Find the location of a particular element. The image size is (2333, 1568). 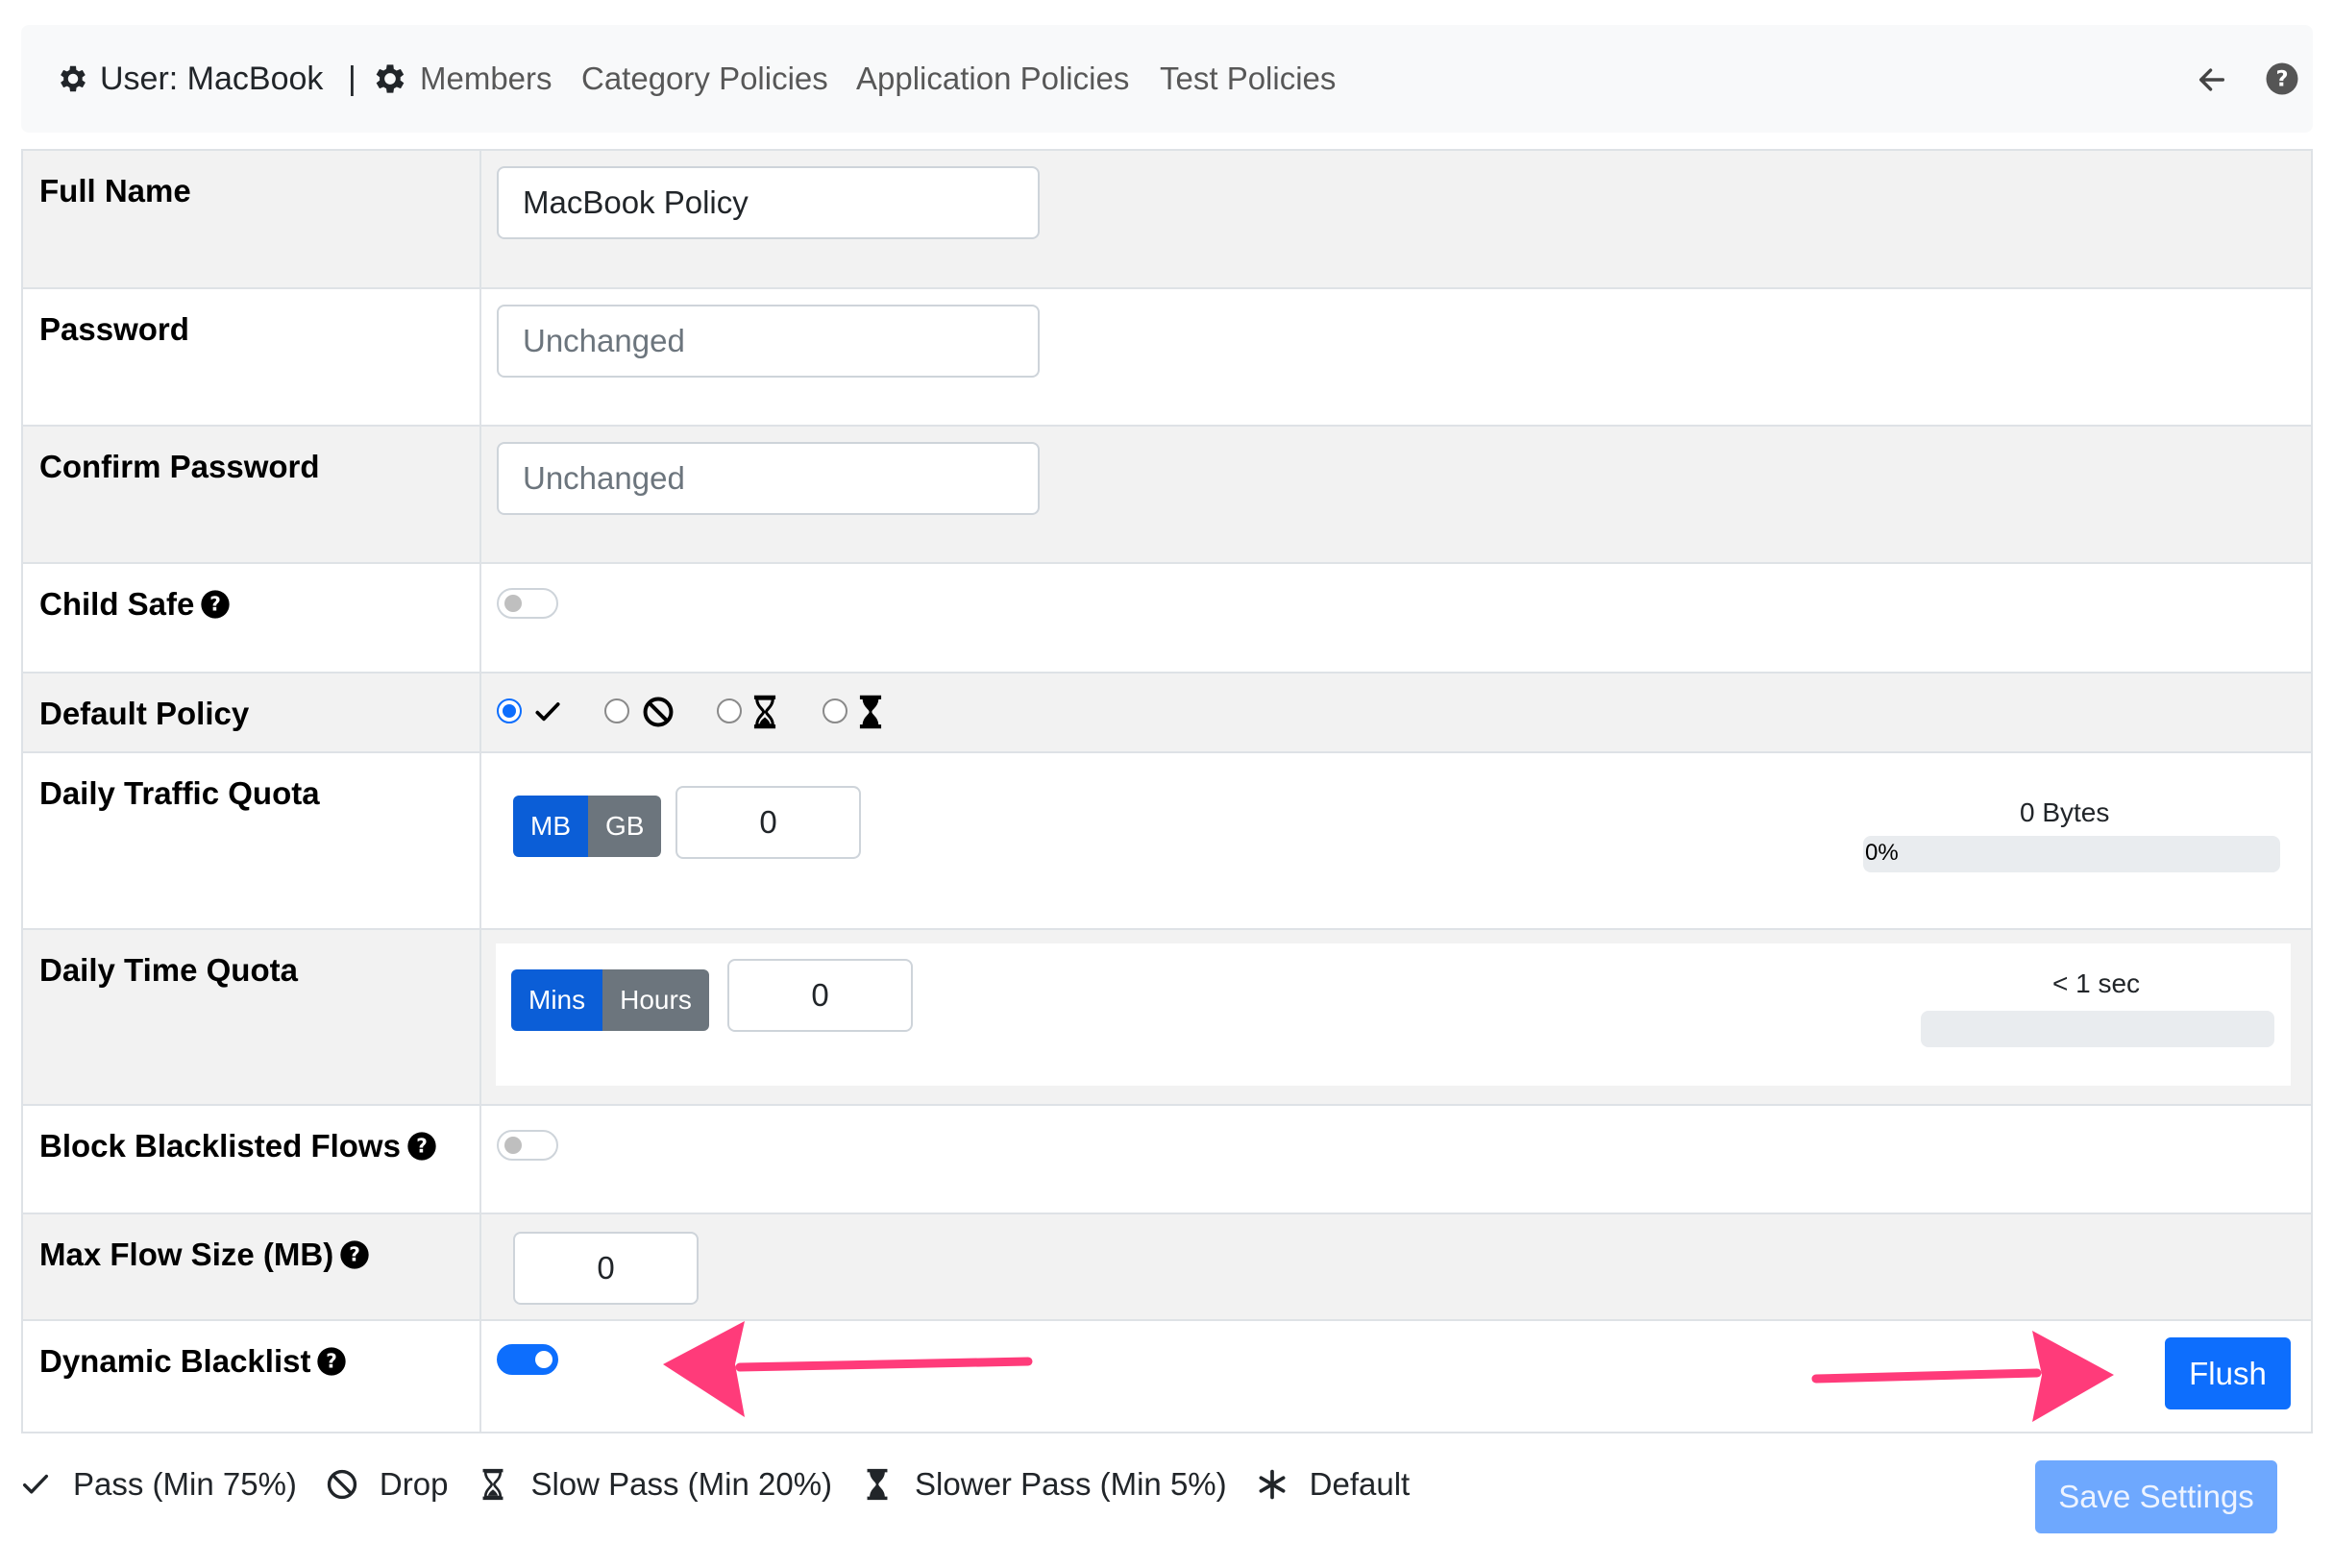

policy-radio-slow-pass is located at coordinates (729, 710).